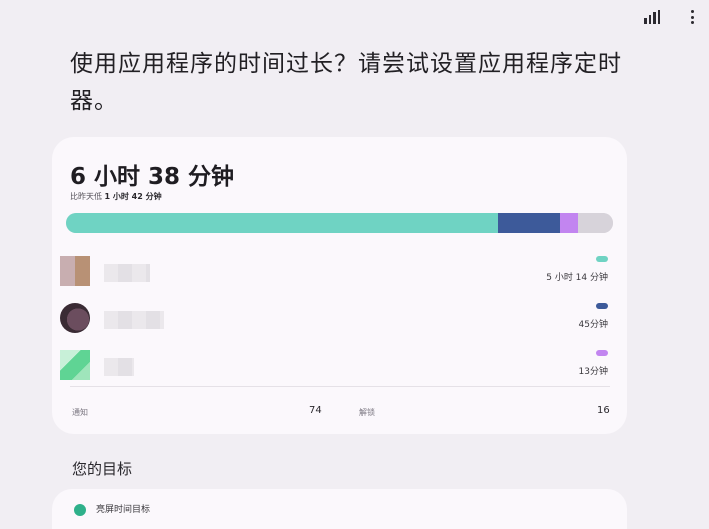 The height and width of the screenshot is (529, 709). Describe the element at coordinates (102, 469) in the screenshot. I see `goals-section-title: 您的目标` at that location.